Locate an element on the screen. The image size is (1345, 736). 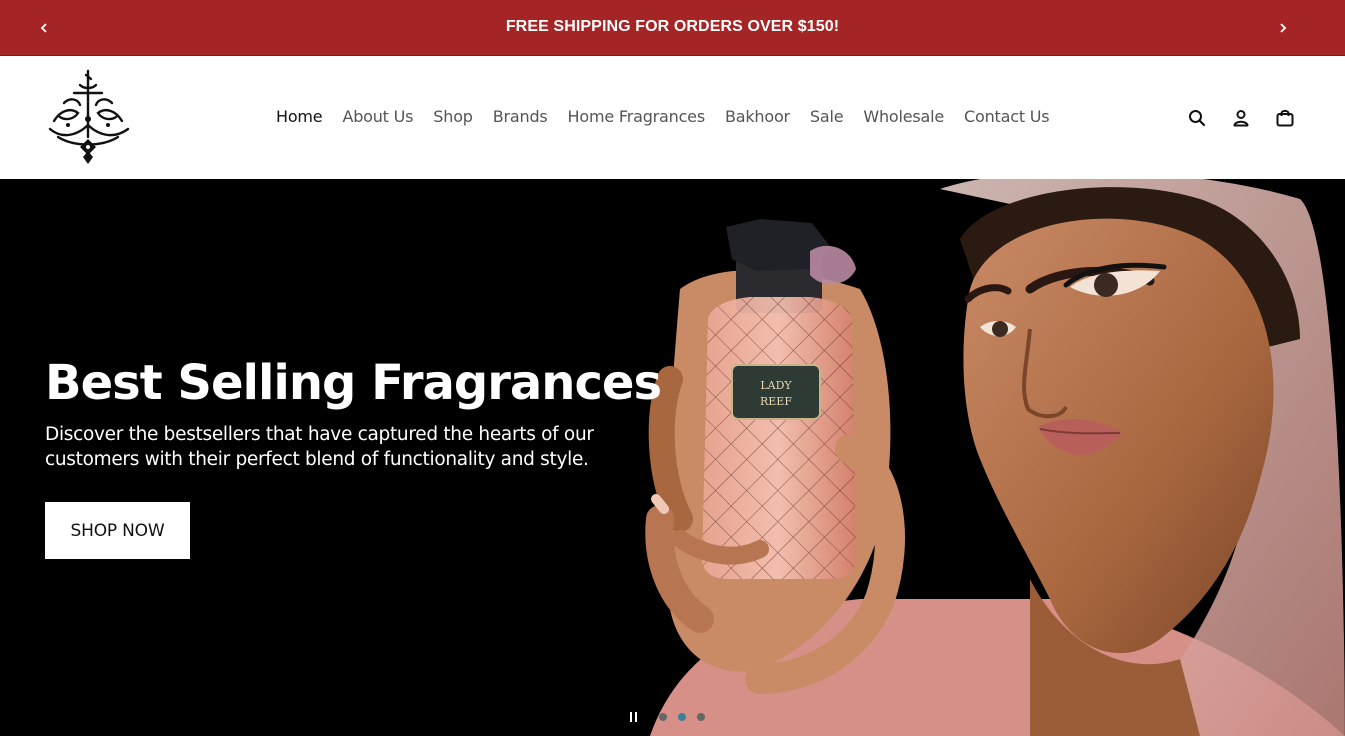
search-icon is located at coordinates (1197, 118).